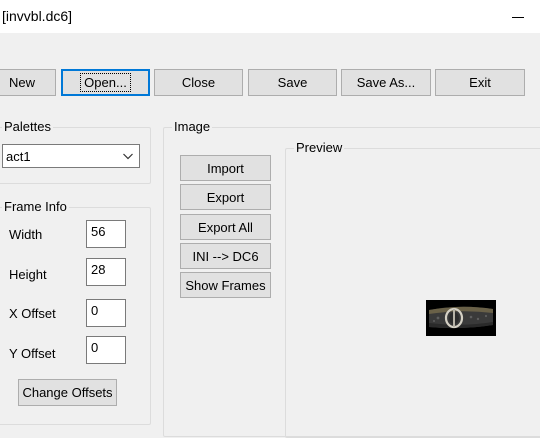 This screenshot has height=438, width=540. I want to click on exit-button: Exit, so click(480, 82).